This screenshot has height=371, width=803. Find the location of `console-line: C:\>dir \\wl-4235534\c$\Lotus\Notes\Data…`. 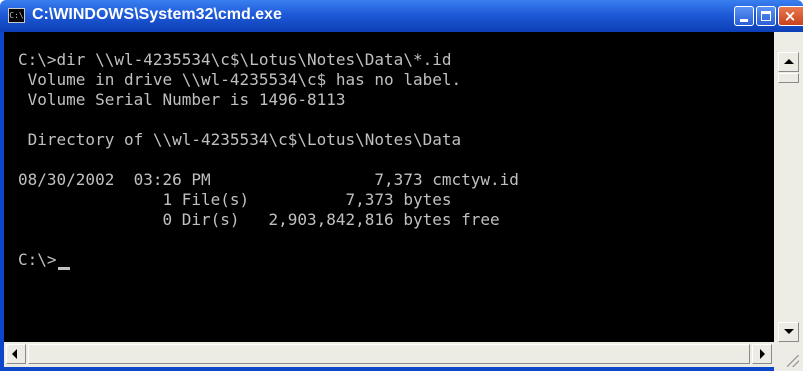

console-line: C:\>dir \\wl-4235534\c$\Lotus\Notes\Data… is located at coordinates (235, 59).